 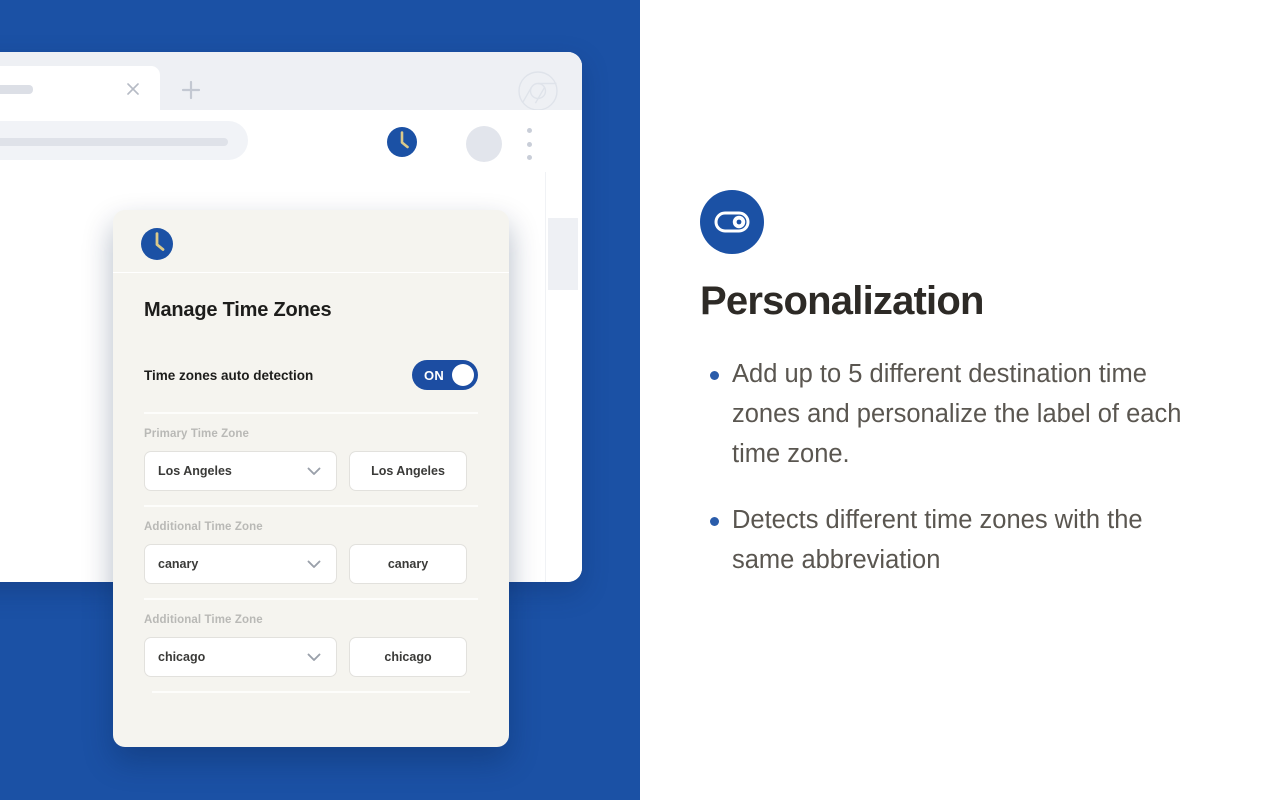 What do you see at coordinates (291, 141) in the screenshot?
I see `browser-toolbar` at bounding box center [291, 141].